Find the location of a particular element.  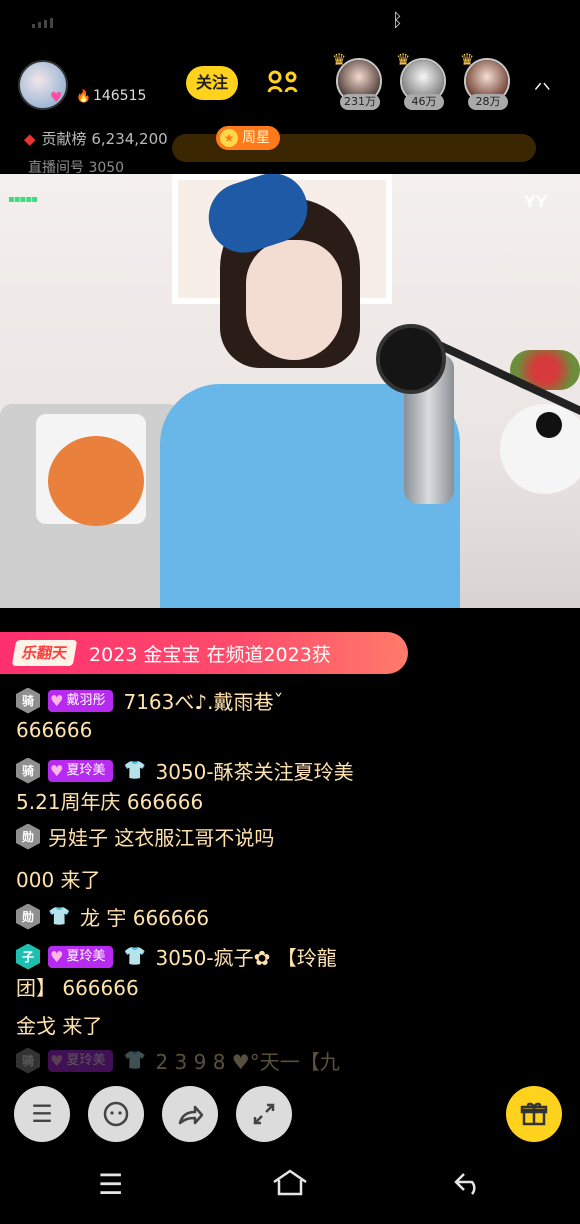

chat-message: 000 来了 is located at coordinates (58, 880).